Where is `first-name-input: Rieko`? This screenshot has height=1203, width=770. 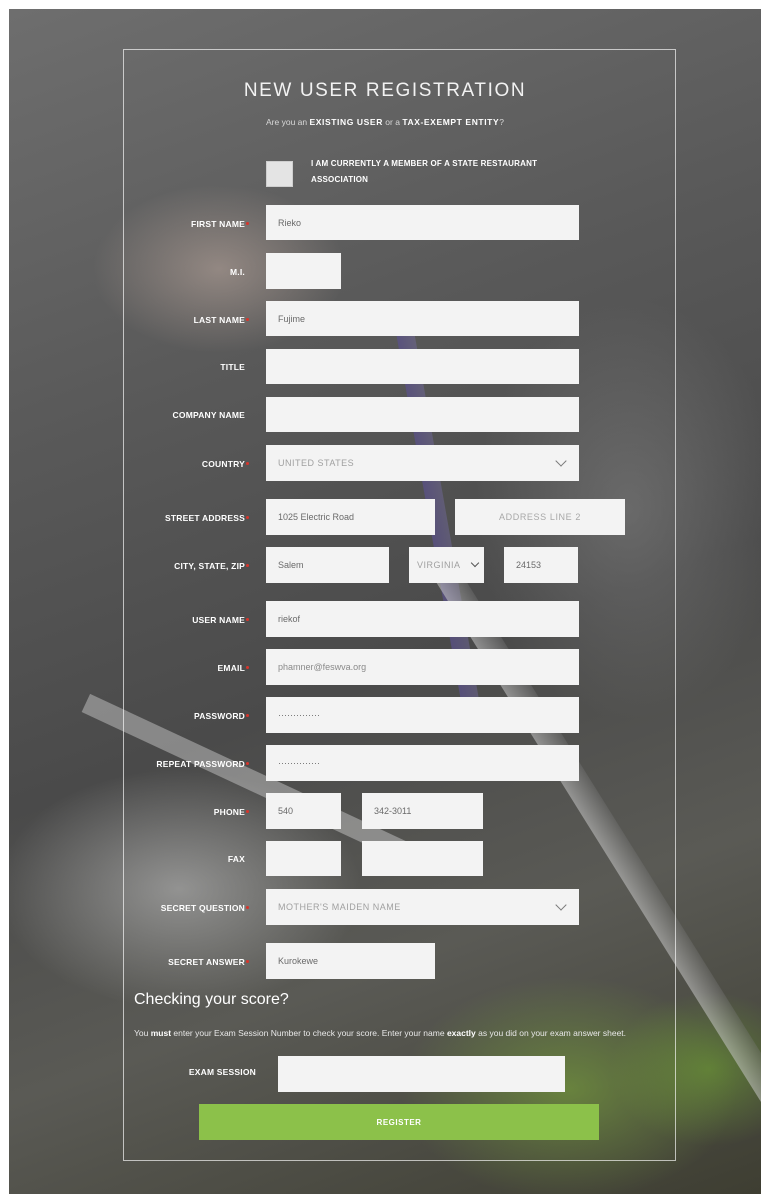 first-name-input: Rieko is located at coordinates (422, 222).